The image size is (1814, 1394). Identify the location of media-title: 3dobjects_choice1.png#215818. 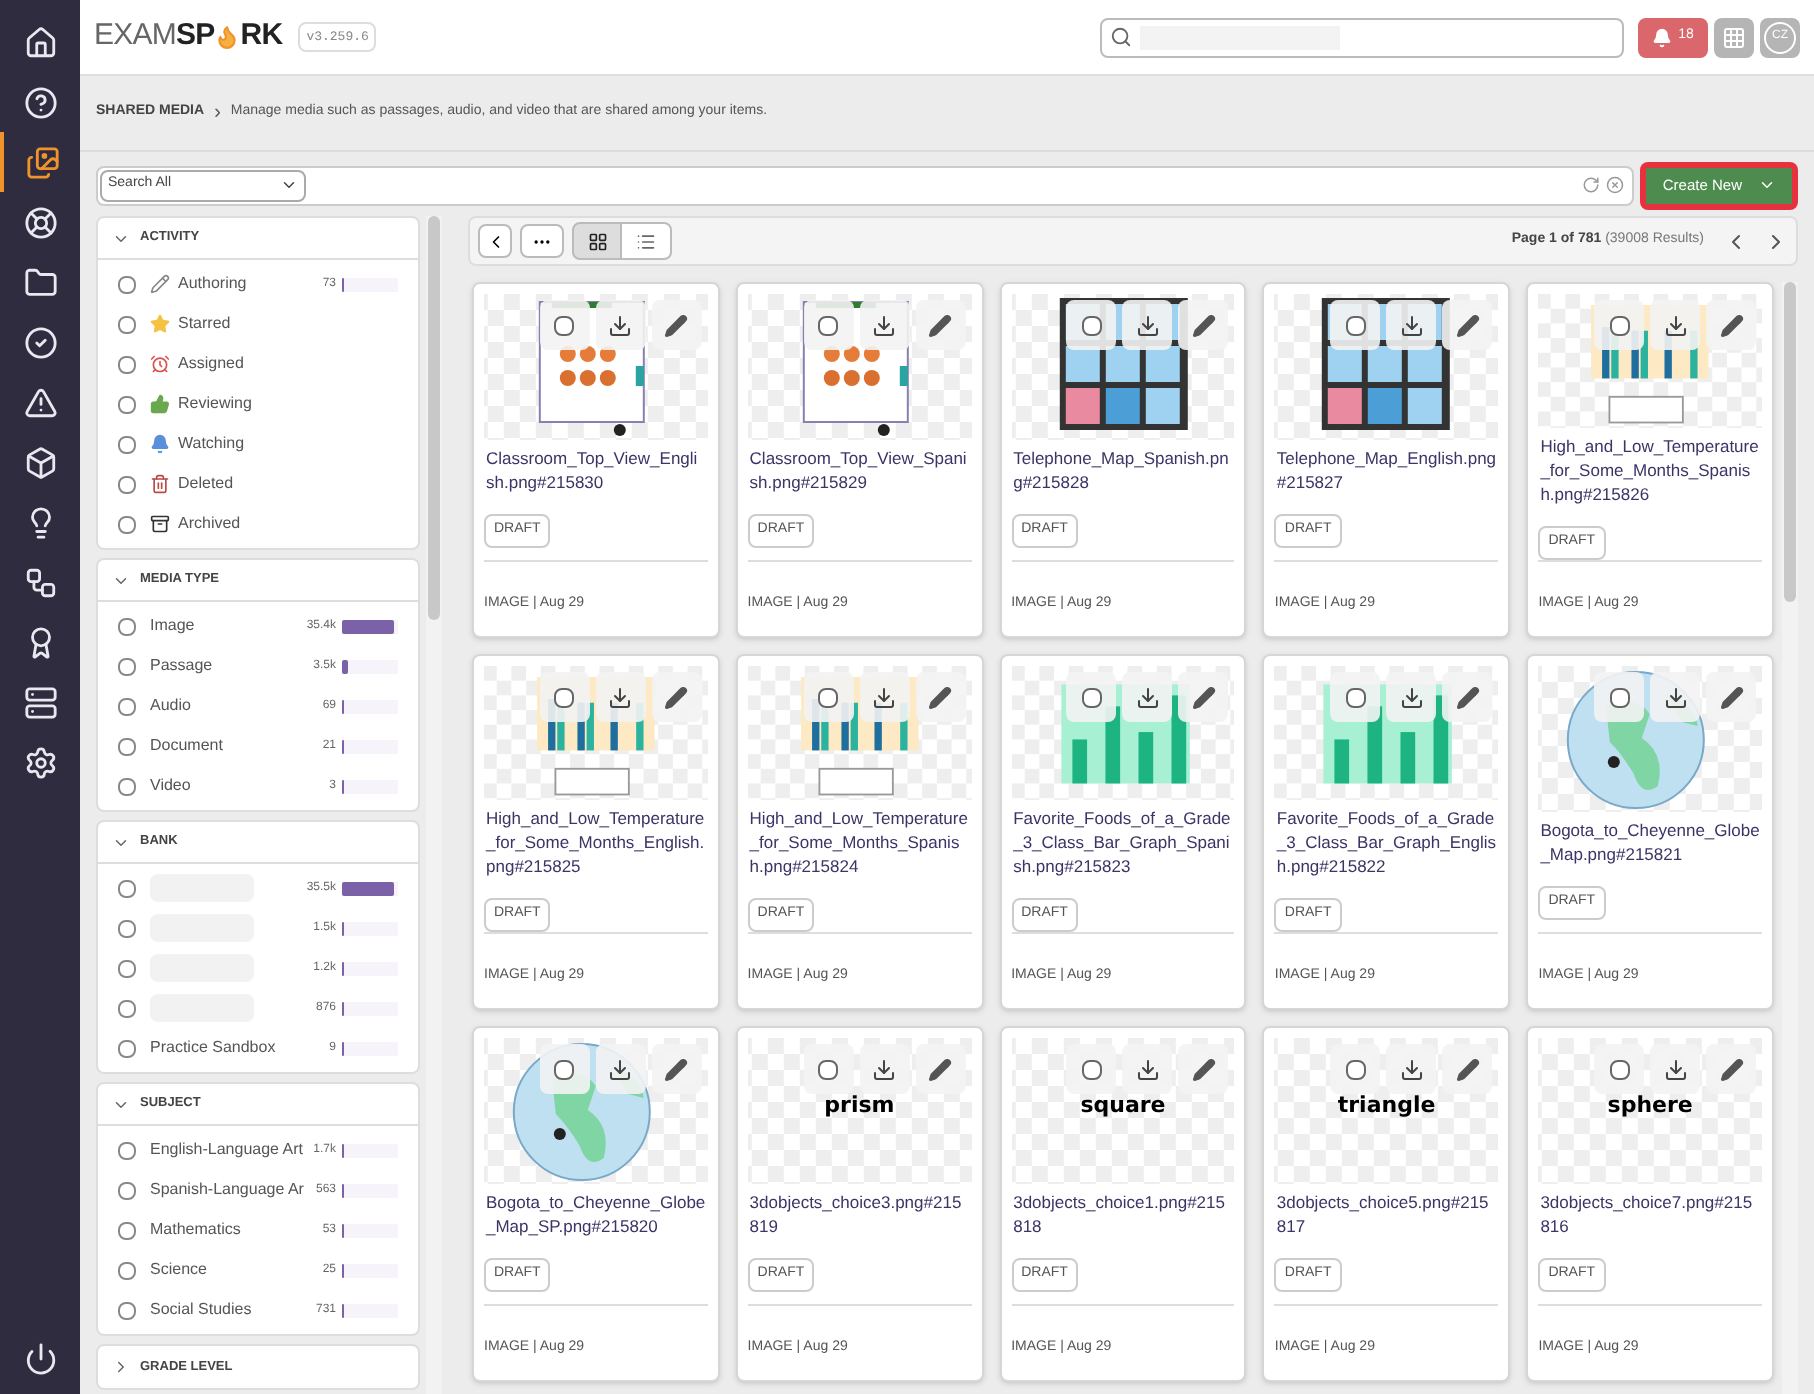
(1123, 1214).